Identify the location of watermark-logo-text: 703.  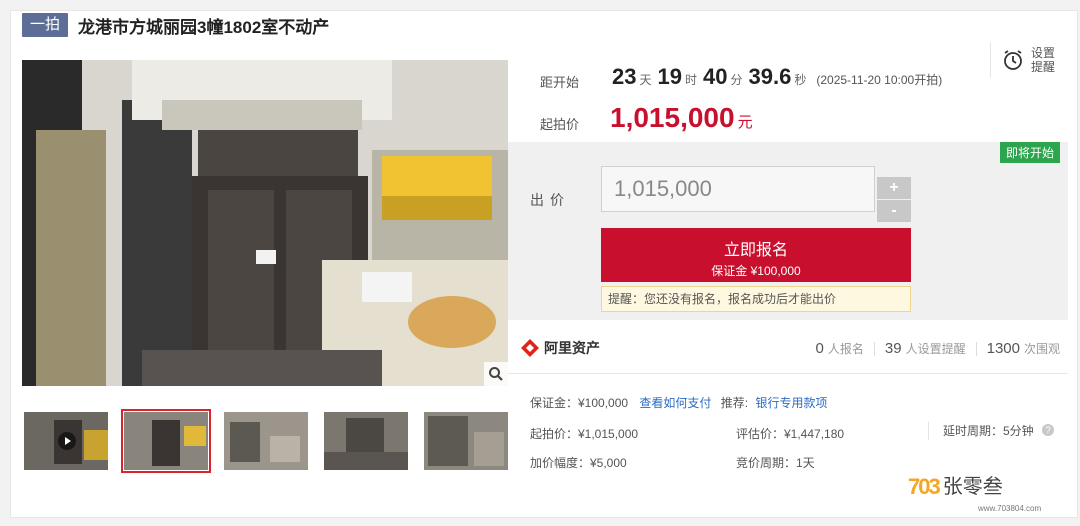
(924, 486).